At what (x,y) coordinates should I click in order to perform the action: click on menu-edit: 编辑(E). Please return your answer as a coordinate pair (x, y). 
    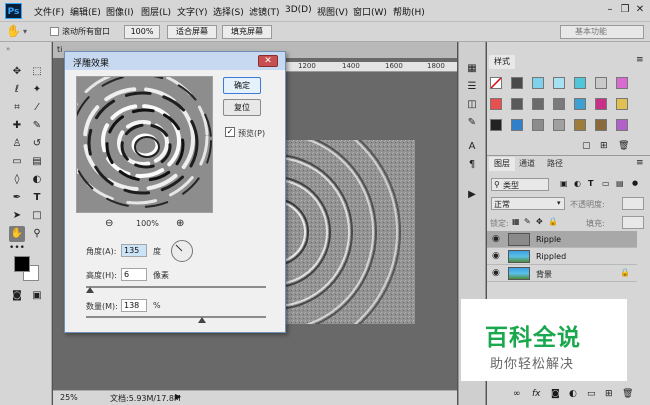
    Looking at the image, I should click on (85, 11).